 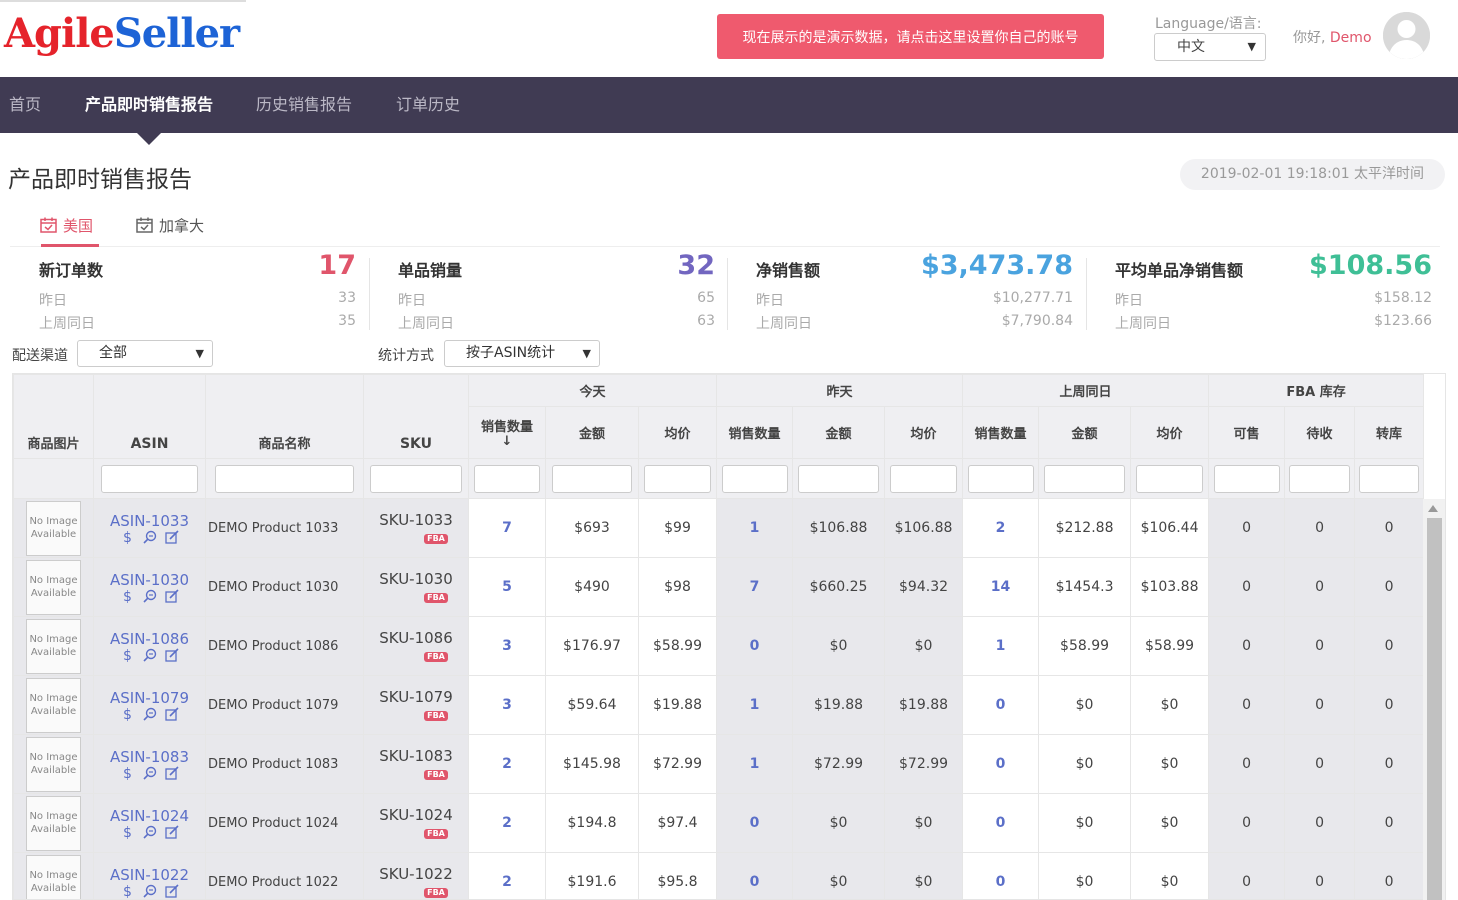 I want to click on col-header-lastweek-amount: 金额, so click(x=1085, y=432).